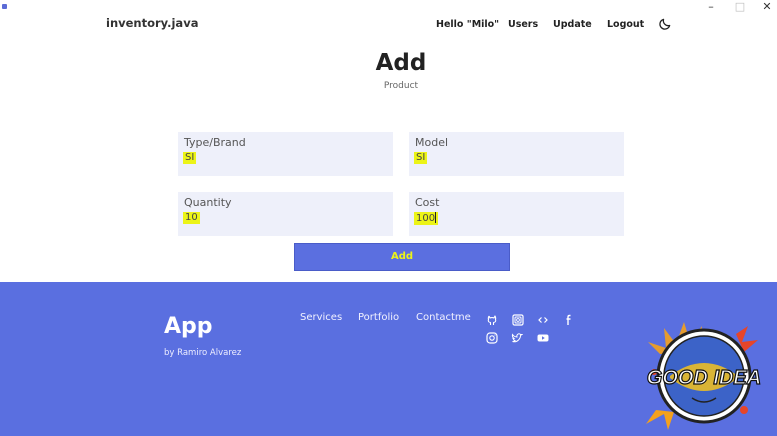 This screenshot has height=436, width=777. Describe the element at coordinates (321, 317) in the screenshot. I see `footer-link-services: Services` at that location.